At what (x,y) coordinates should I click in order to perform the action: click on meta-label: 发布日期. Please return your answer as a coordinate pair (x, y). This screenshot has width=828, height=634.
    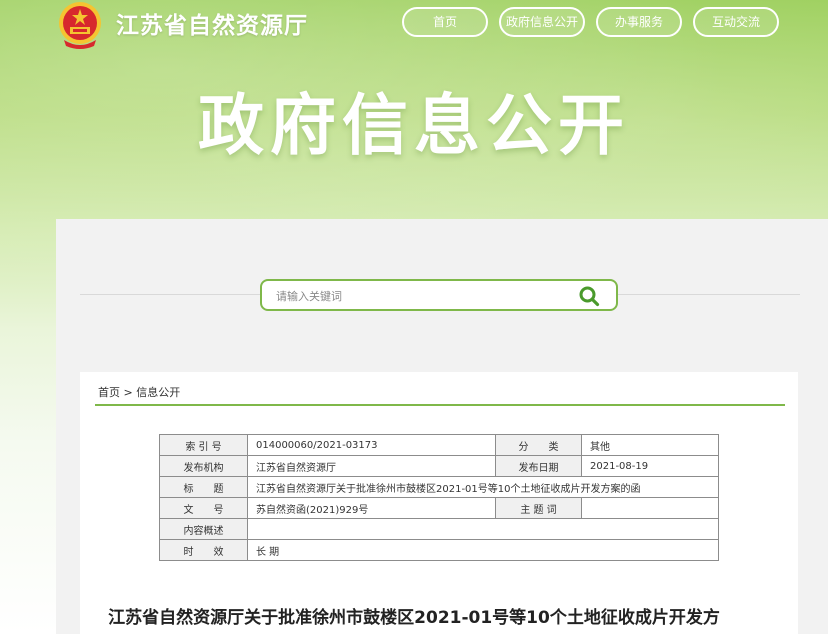
    Looking at the image, I should click on (538, 466).